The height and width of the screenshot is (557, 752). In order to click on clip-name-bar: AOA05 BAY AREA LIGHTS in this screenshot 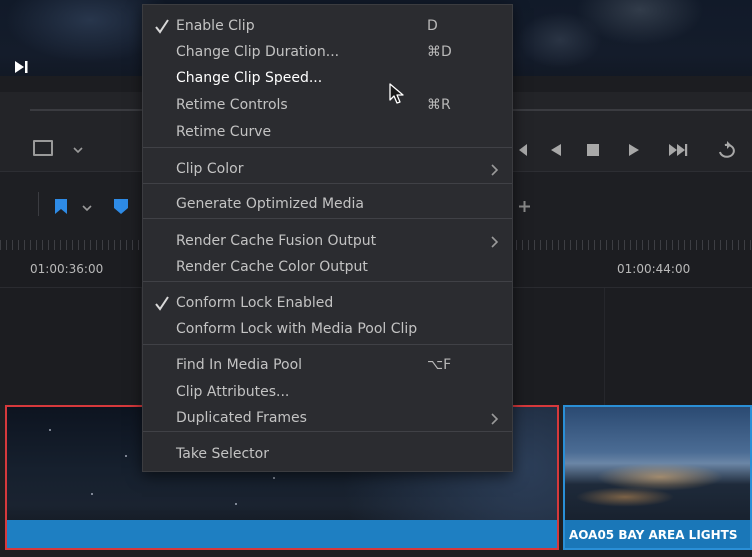, I will do `click(657, 534)`.